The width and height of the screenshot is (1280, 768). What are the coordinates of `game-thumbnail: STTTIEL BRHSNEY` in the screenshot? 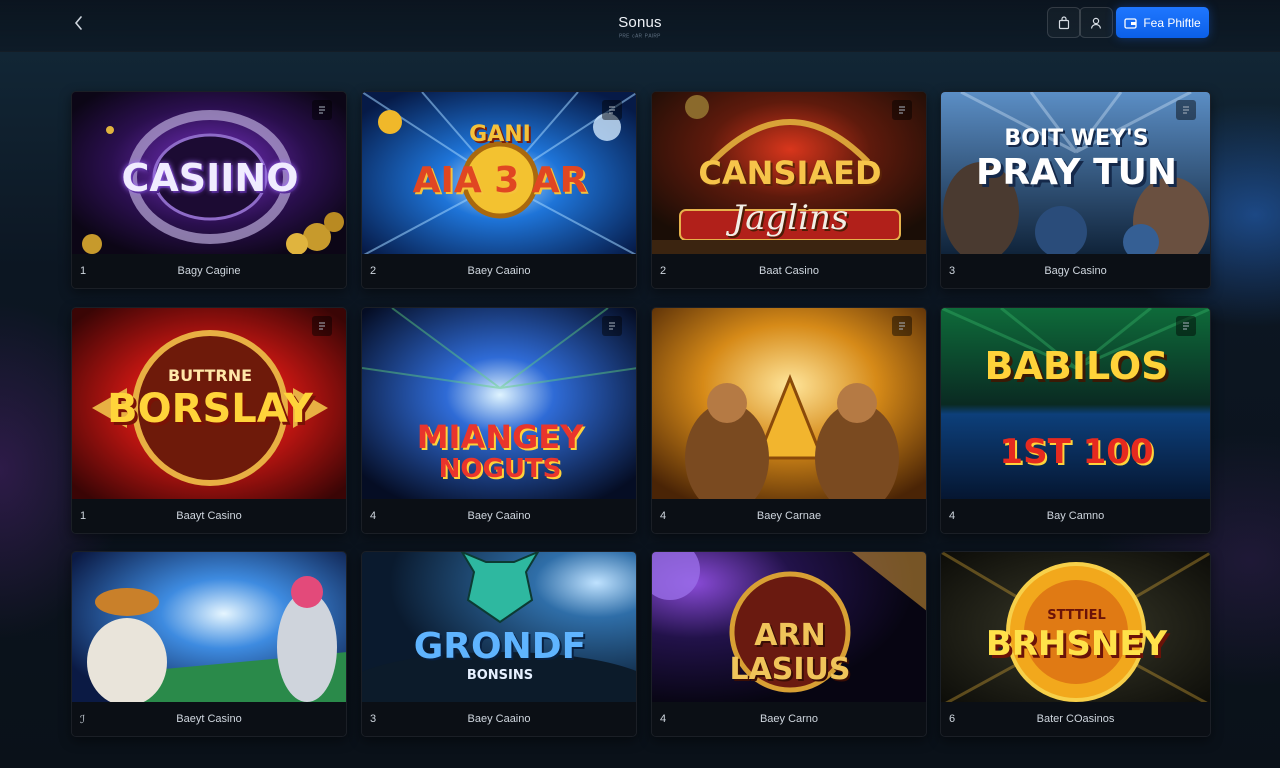 It's located at (1075, 629).